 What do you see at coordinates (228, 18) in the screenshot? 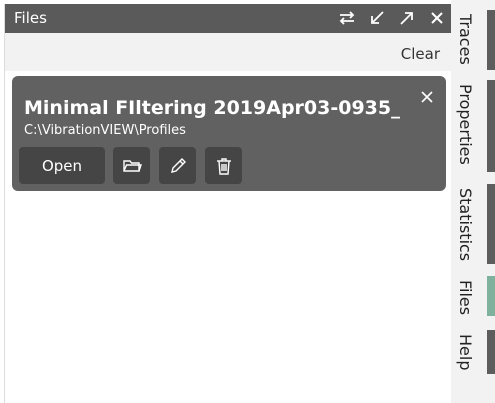
I see `panel-titlebar: Files` at bounding box center [228, 18].